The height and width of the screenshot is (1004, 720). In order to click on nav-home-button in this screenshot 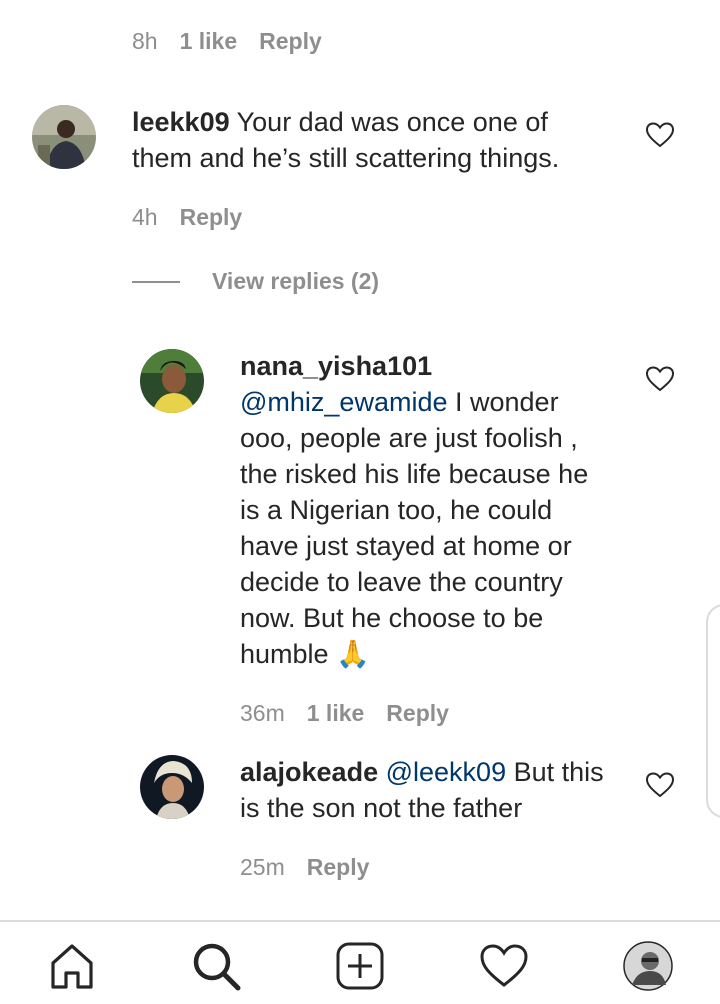, I will do `click(72, 966)`.